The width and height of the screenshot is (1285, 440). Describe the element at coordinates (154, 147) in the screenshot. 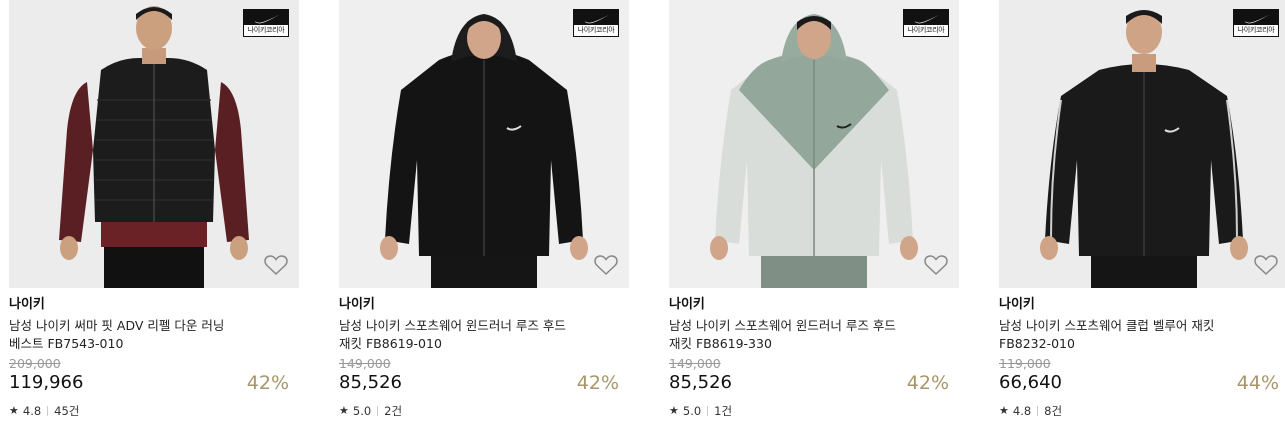

I see `product-photo-vest` at that location.